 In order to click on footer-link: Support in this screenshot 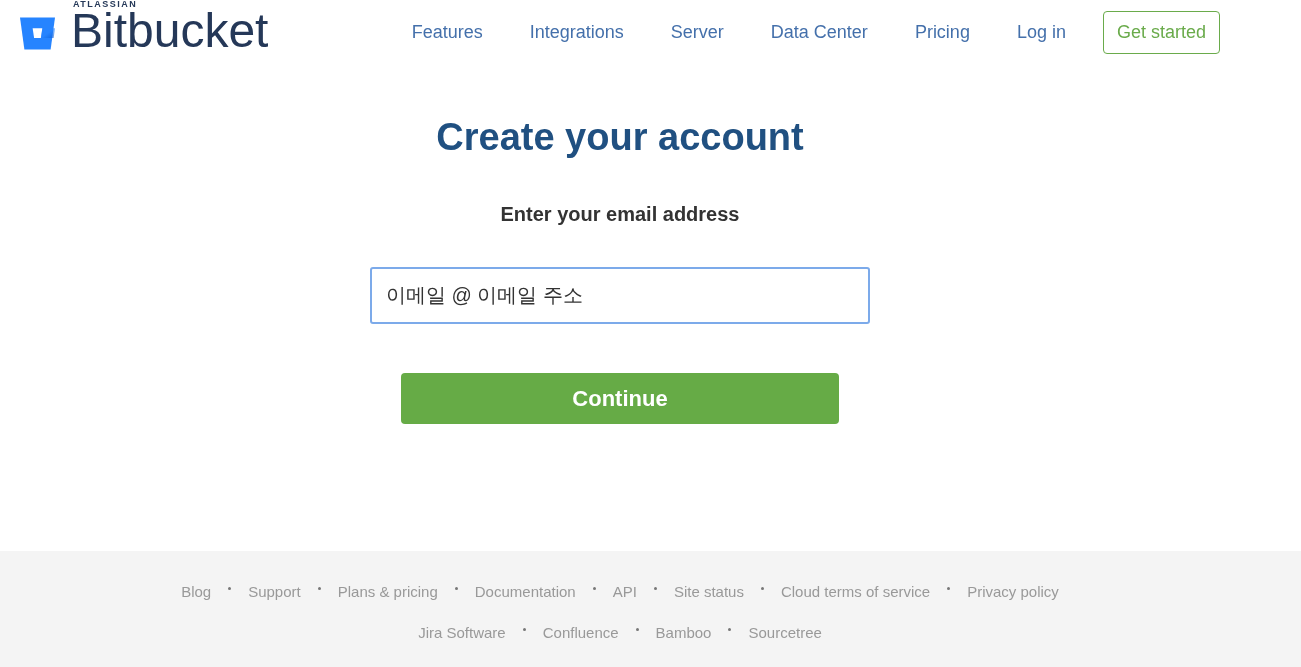, I will do `click(274, 592)`.